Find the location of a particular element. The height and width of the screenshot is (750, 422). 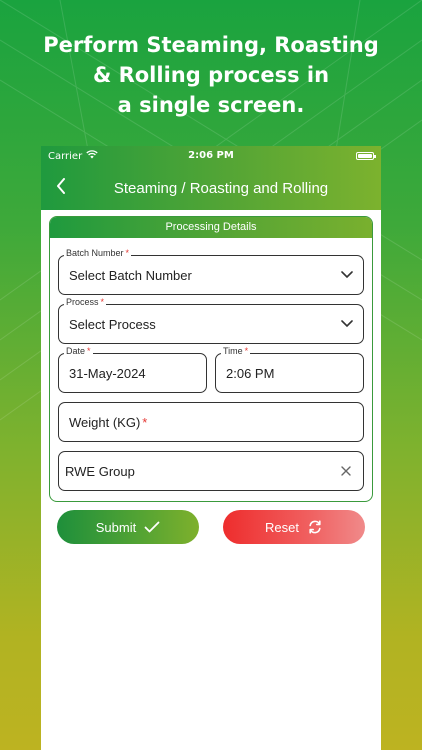

date-field: Date * 31-May-2024 is located at coordinates (132, 369).